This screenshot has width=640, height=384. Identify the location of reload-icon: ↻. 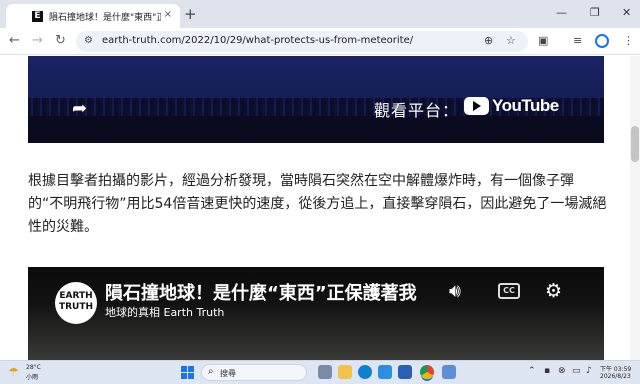
(60, 40).